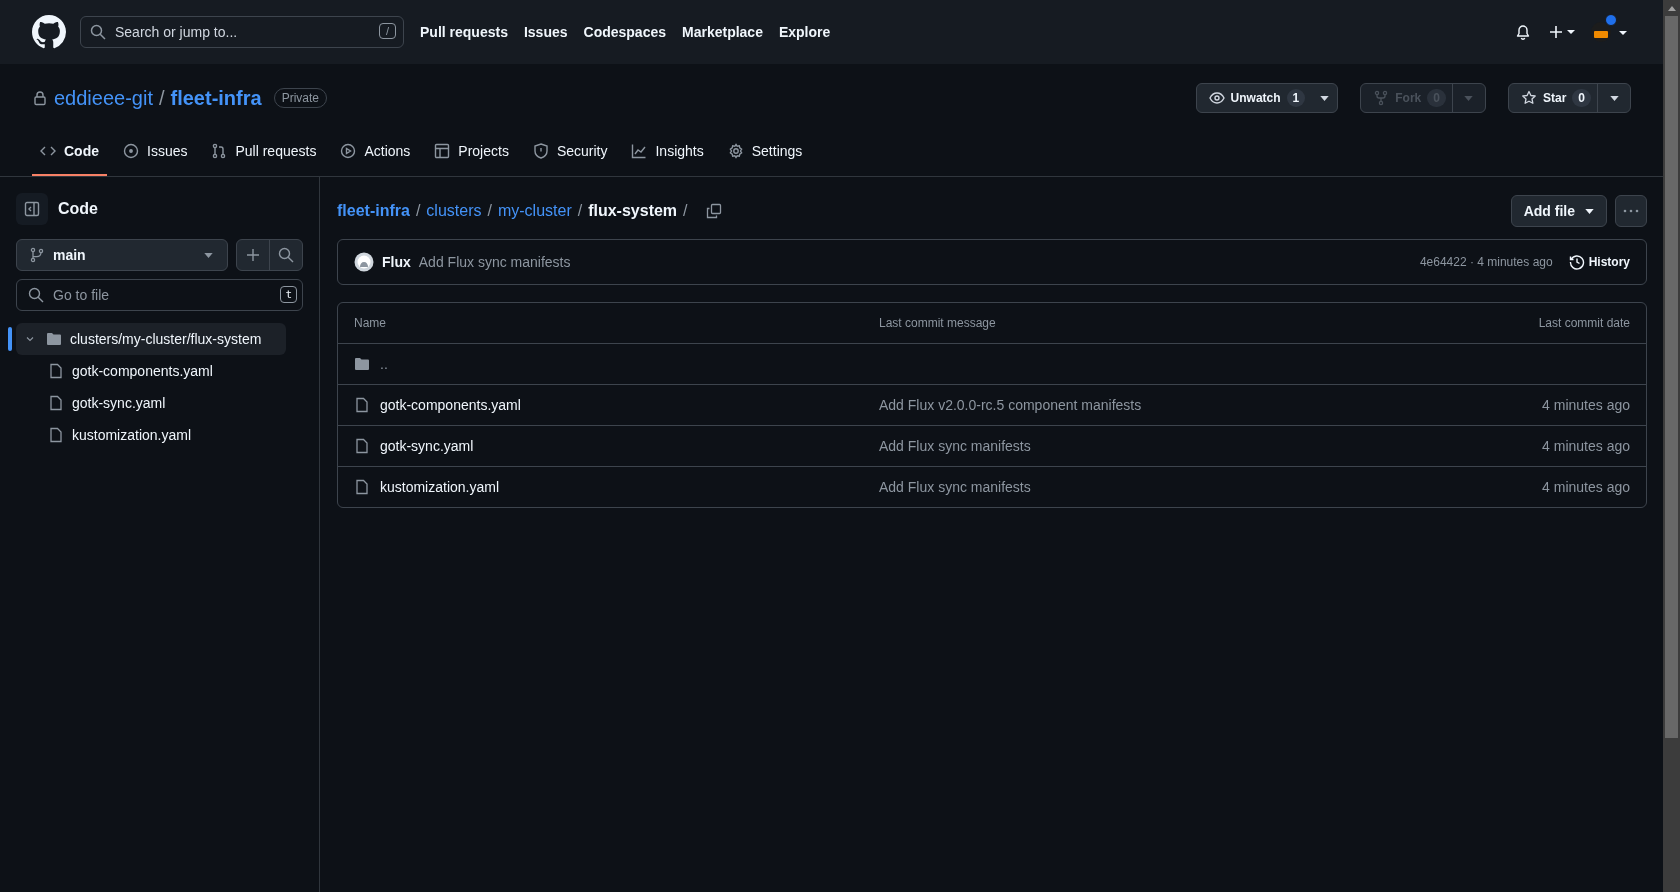 The image size is (1680, 892). I want to click on breadcrumb-link: fleet-infra, so click(373, 211).